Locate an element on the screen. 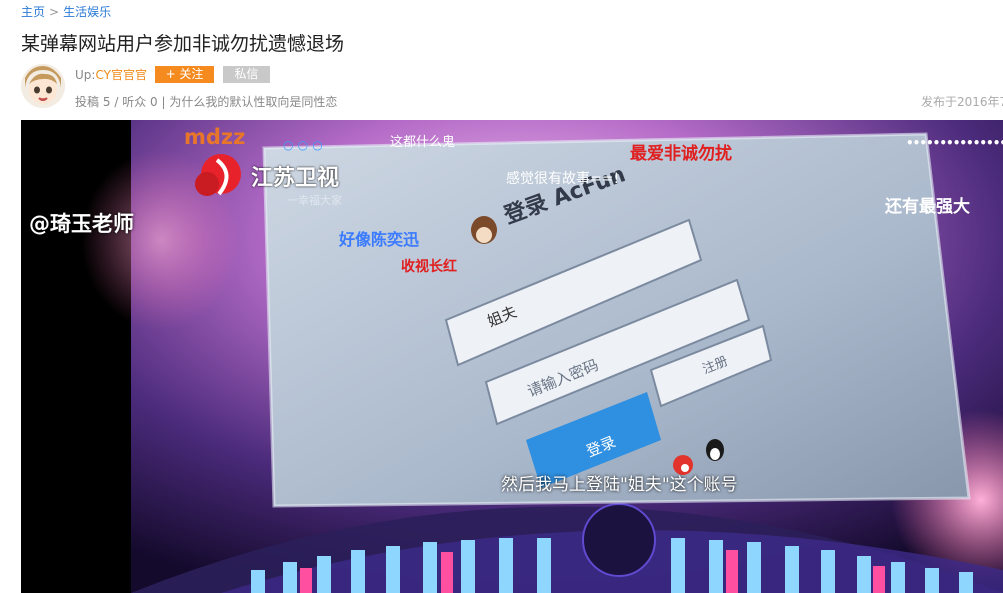 The height and width of the screenshot is (593, 1003). uploader-label: Up: is located at coordinates (85, 75).